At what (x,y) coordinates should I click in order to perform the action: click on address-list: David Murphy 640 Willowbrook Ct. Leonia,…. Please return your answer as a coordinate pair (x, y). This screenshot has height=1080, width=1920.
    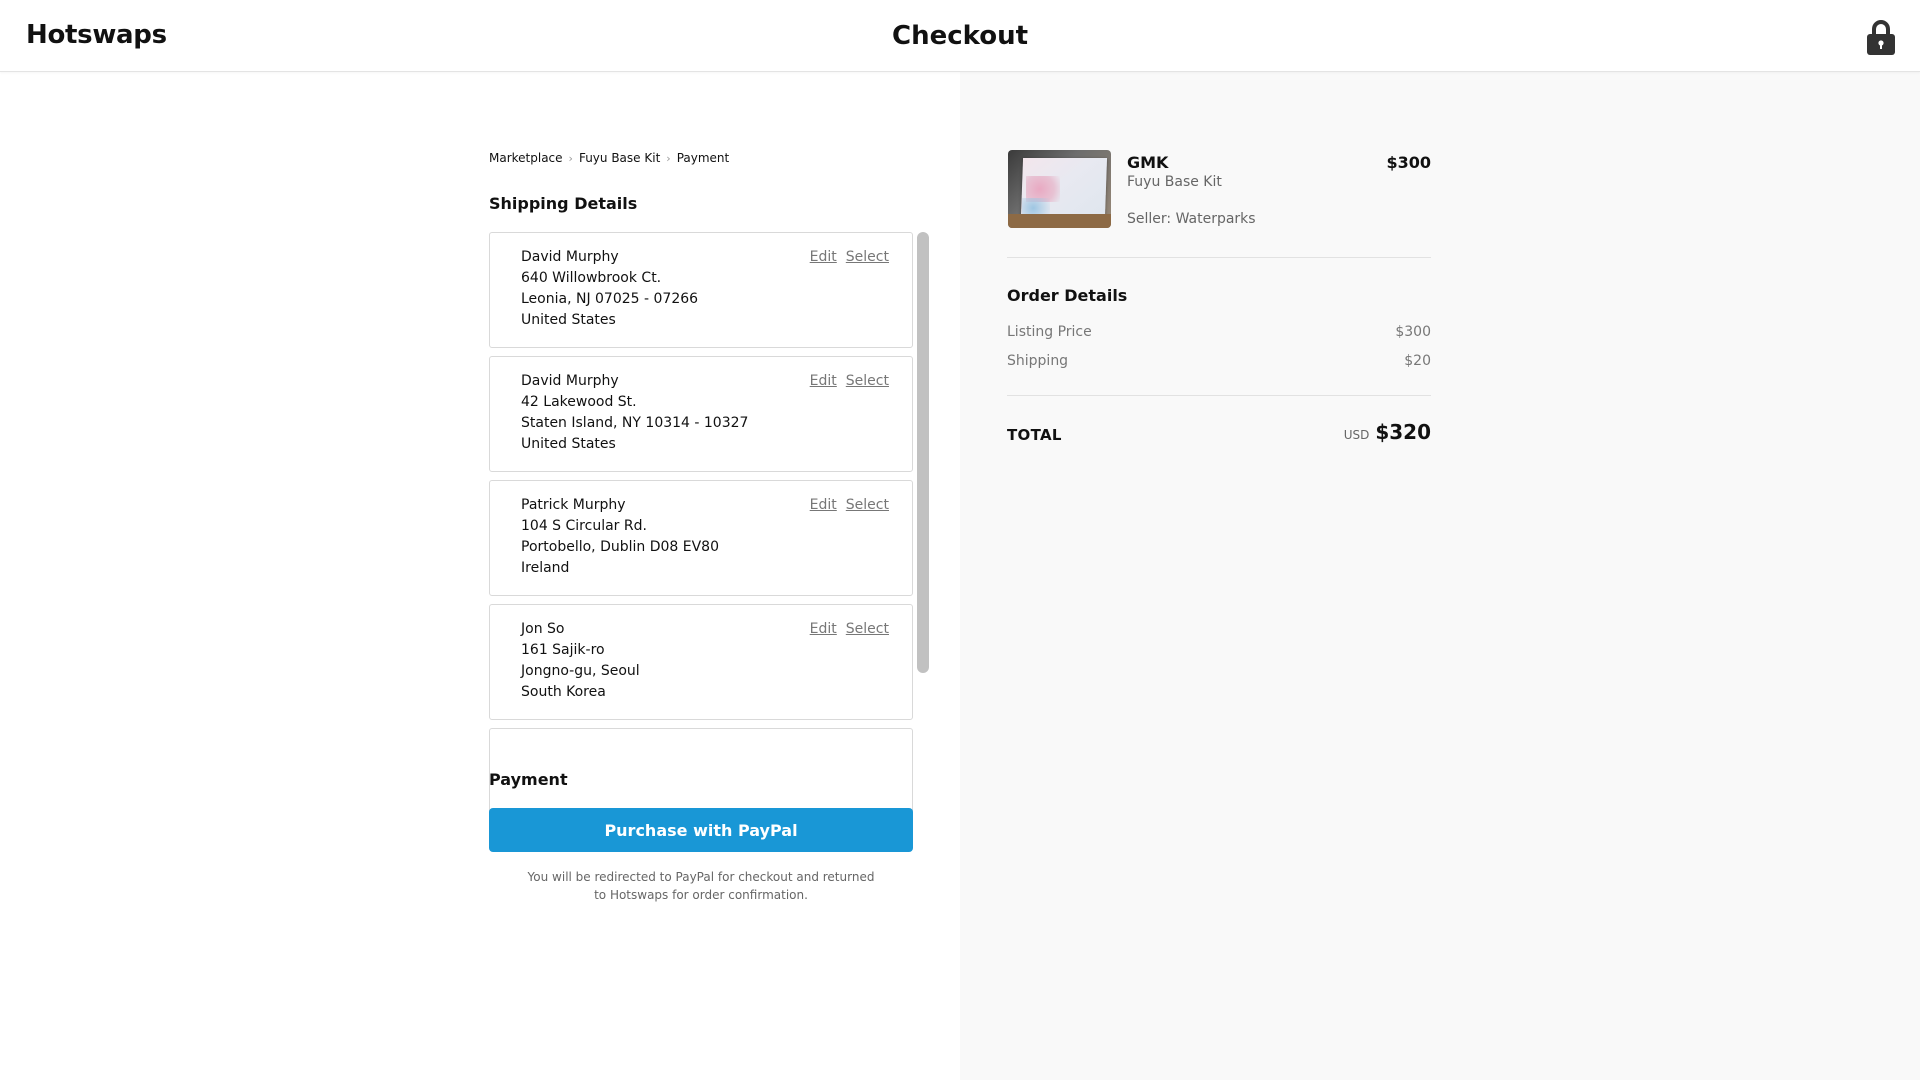
    Looking at the image, I should click on (709, 523).